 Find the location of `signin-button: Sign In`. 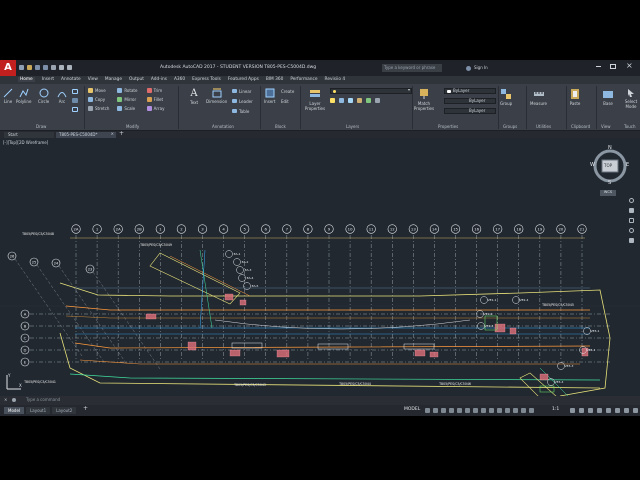

signin-button: Sign In is located at coordinates (481, 68).